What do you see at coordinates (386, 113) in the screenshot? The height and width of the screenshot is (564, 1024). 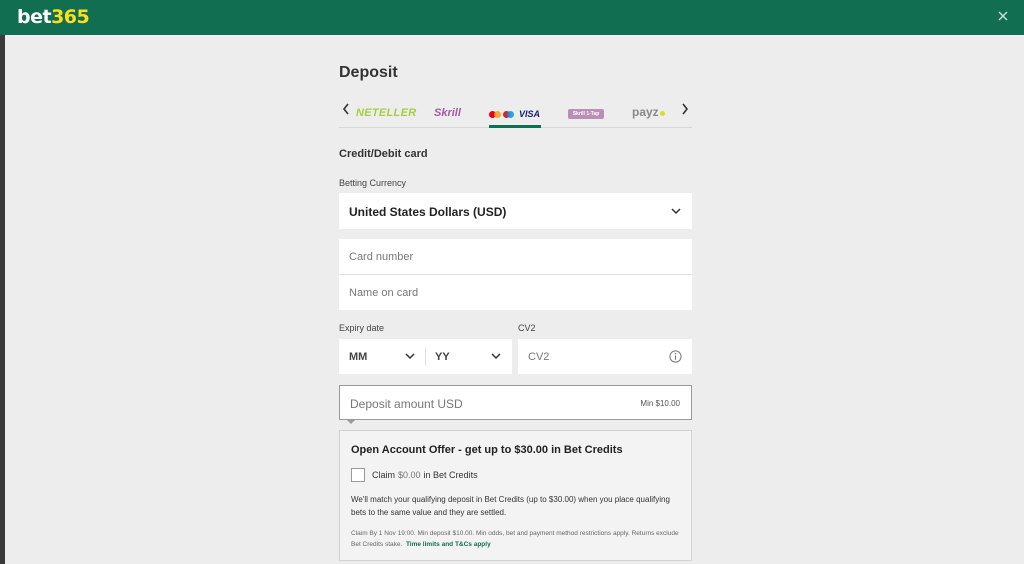 I see `method-neteller: NETELLER` at bounding box center [386, 113].